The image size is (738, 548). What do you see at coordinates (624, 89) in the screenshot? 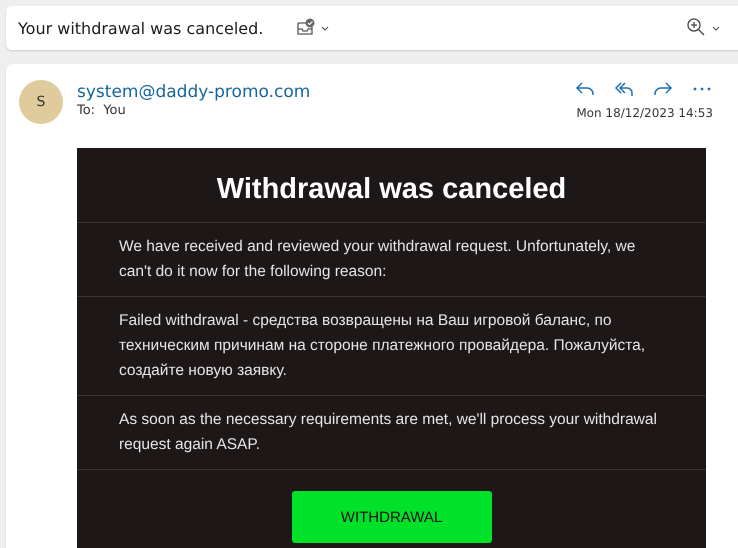
I see `reply-all-icon` at bounding box center [624, 89].